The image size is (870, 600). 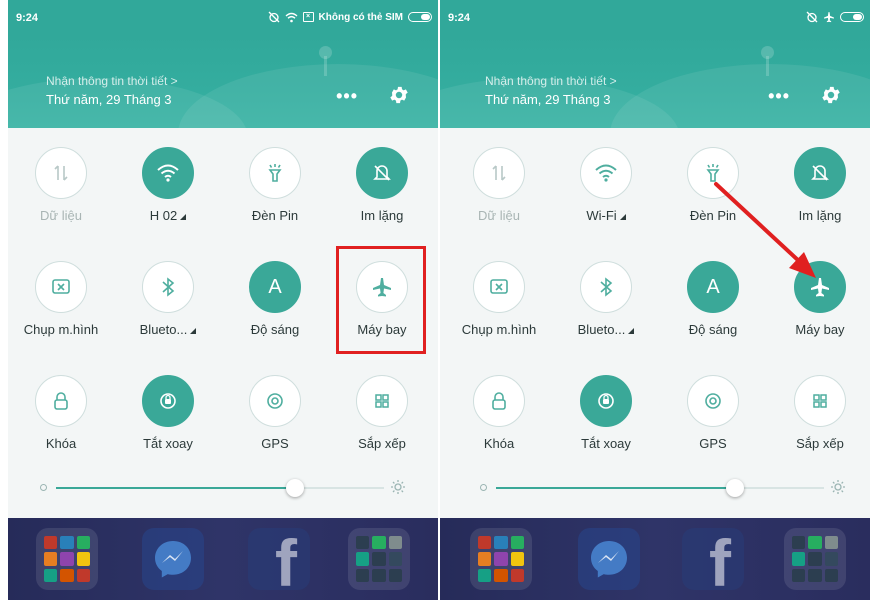 I want to click on toggle-label: Dữ liệu, so click(x=61, y=215).